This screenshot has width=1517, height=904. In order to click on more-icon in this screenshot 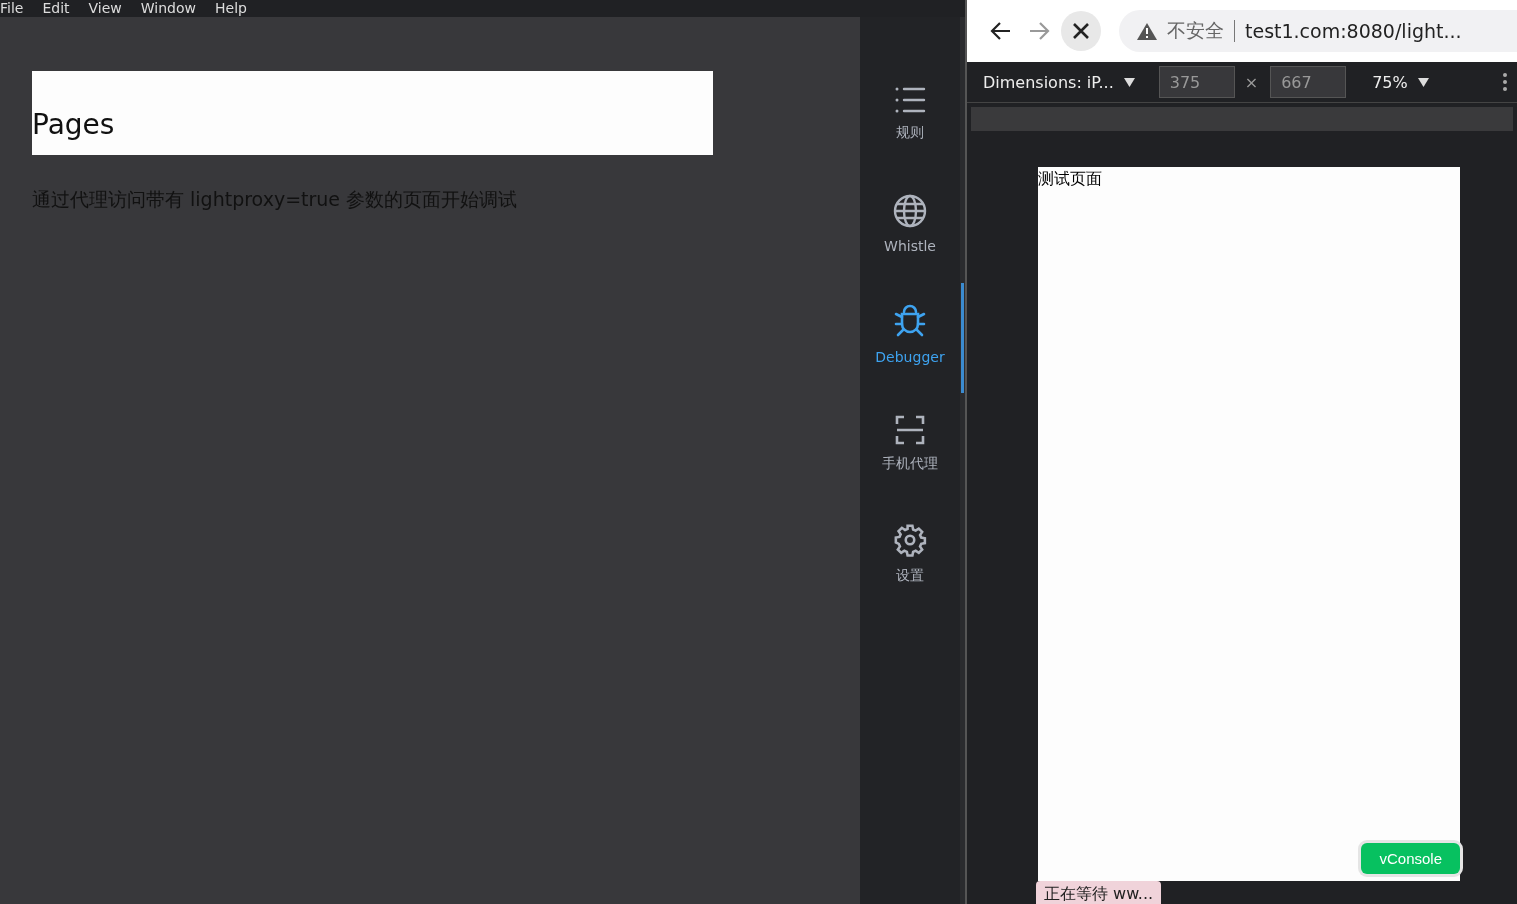, I will do `click(1505, 82)`.